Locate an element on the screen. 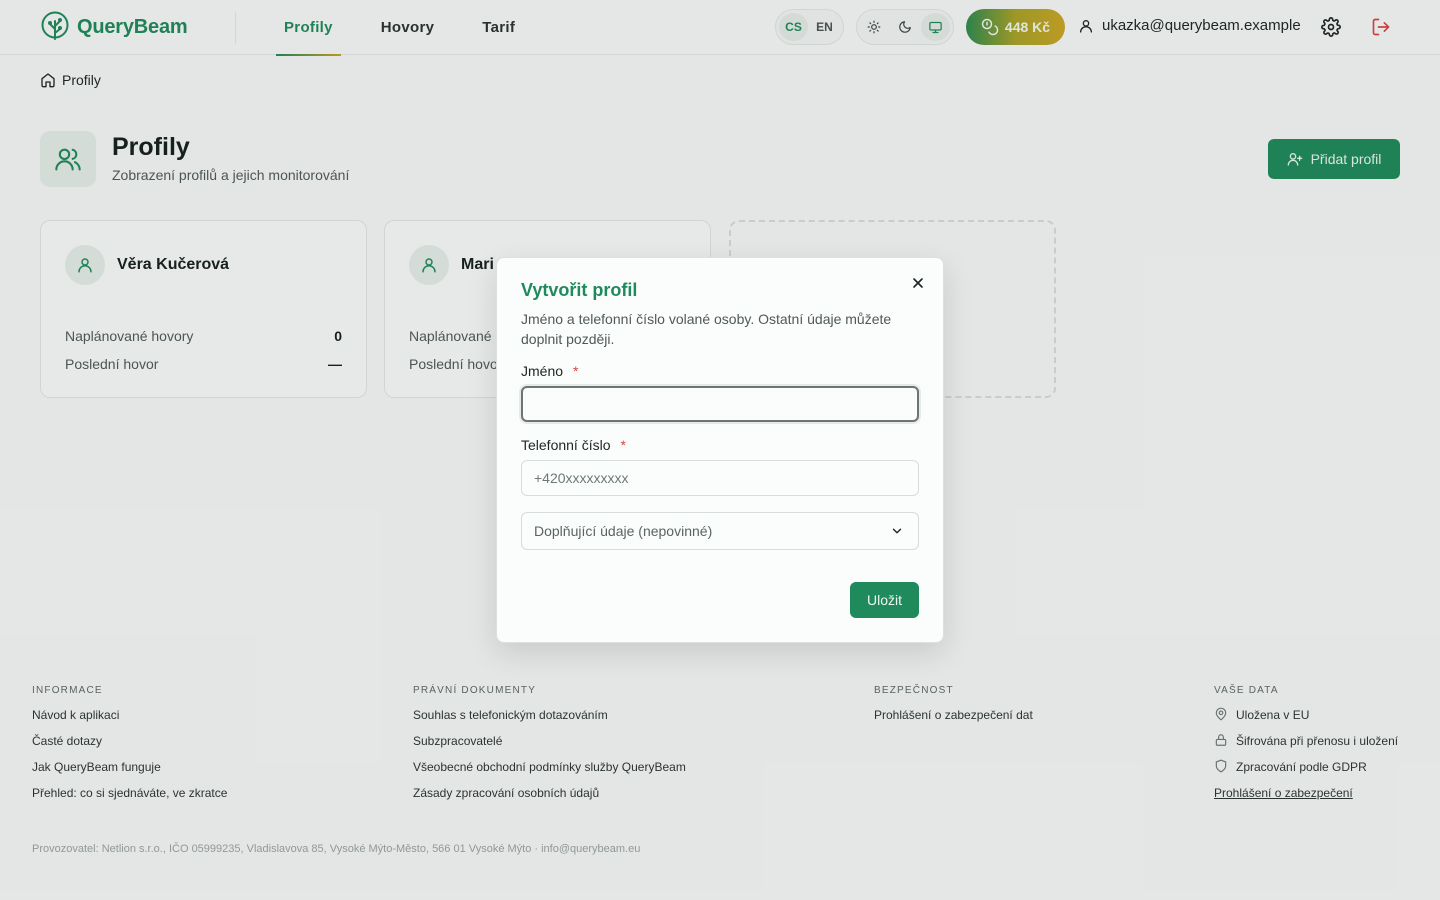 Image resolution: width=1440 pixels, height=900 pixels. name-label-text: Jméno is located at coordinates (542, 371).